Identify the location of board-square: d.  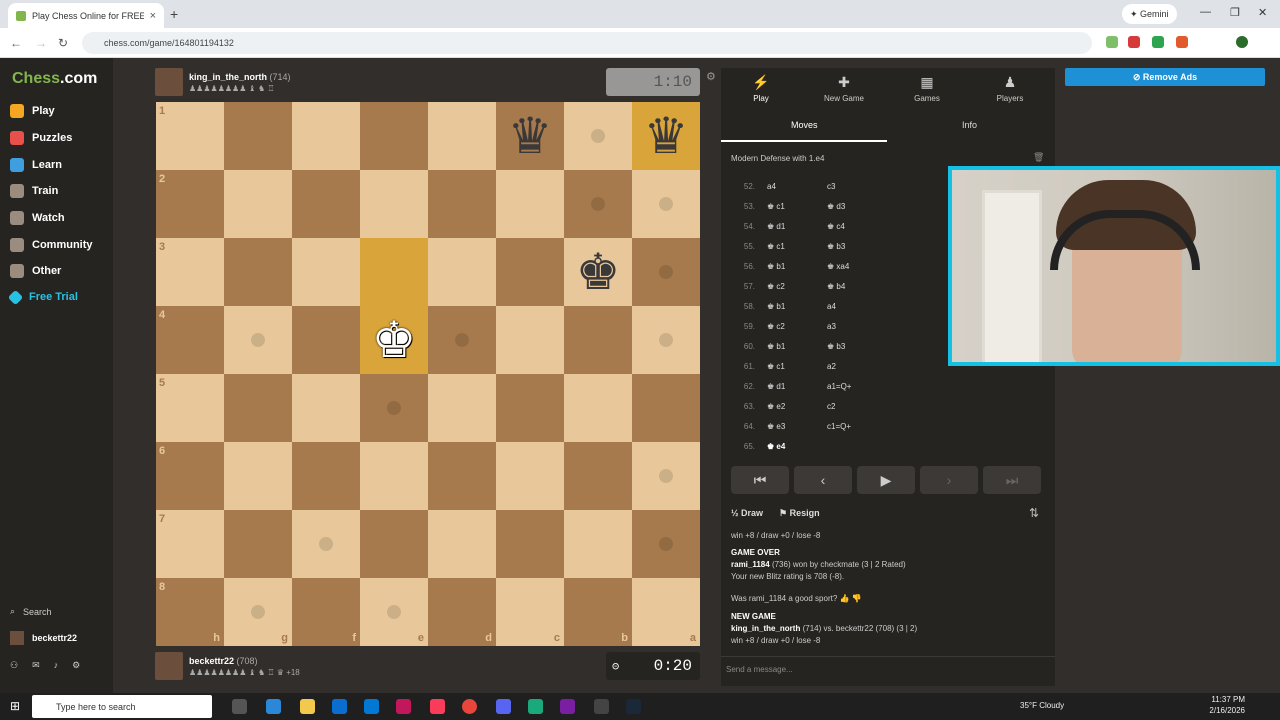
(462, 612).